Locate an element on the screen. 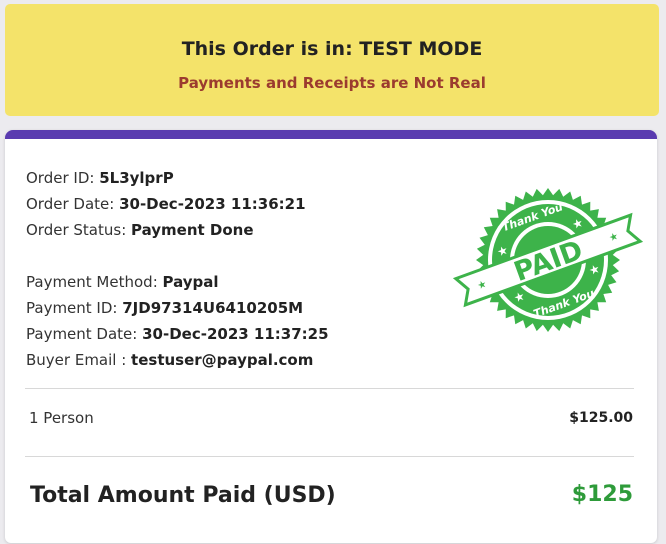  payment-id-row: Payment ID: 7JD97314U6410205M is located at coordinates (177, 308).